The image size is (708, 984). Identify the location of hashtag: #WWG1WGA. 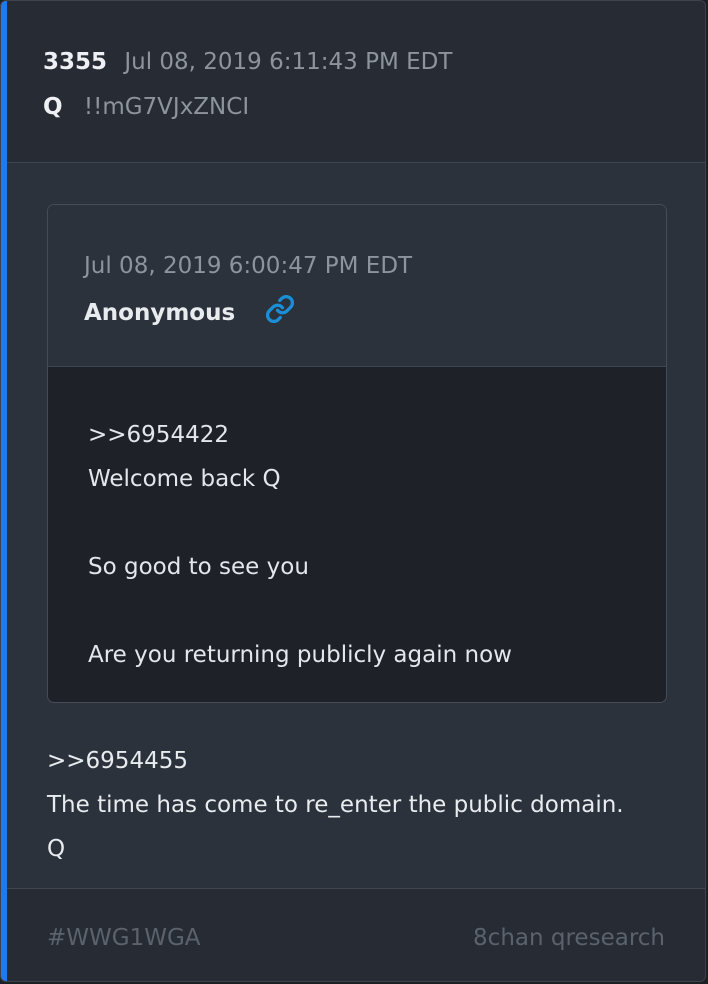
(124, 938).